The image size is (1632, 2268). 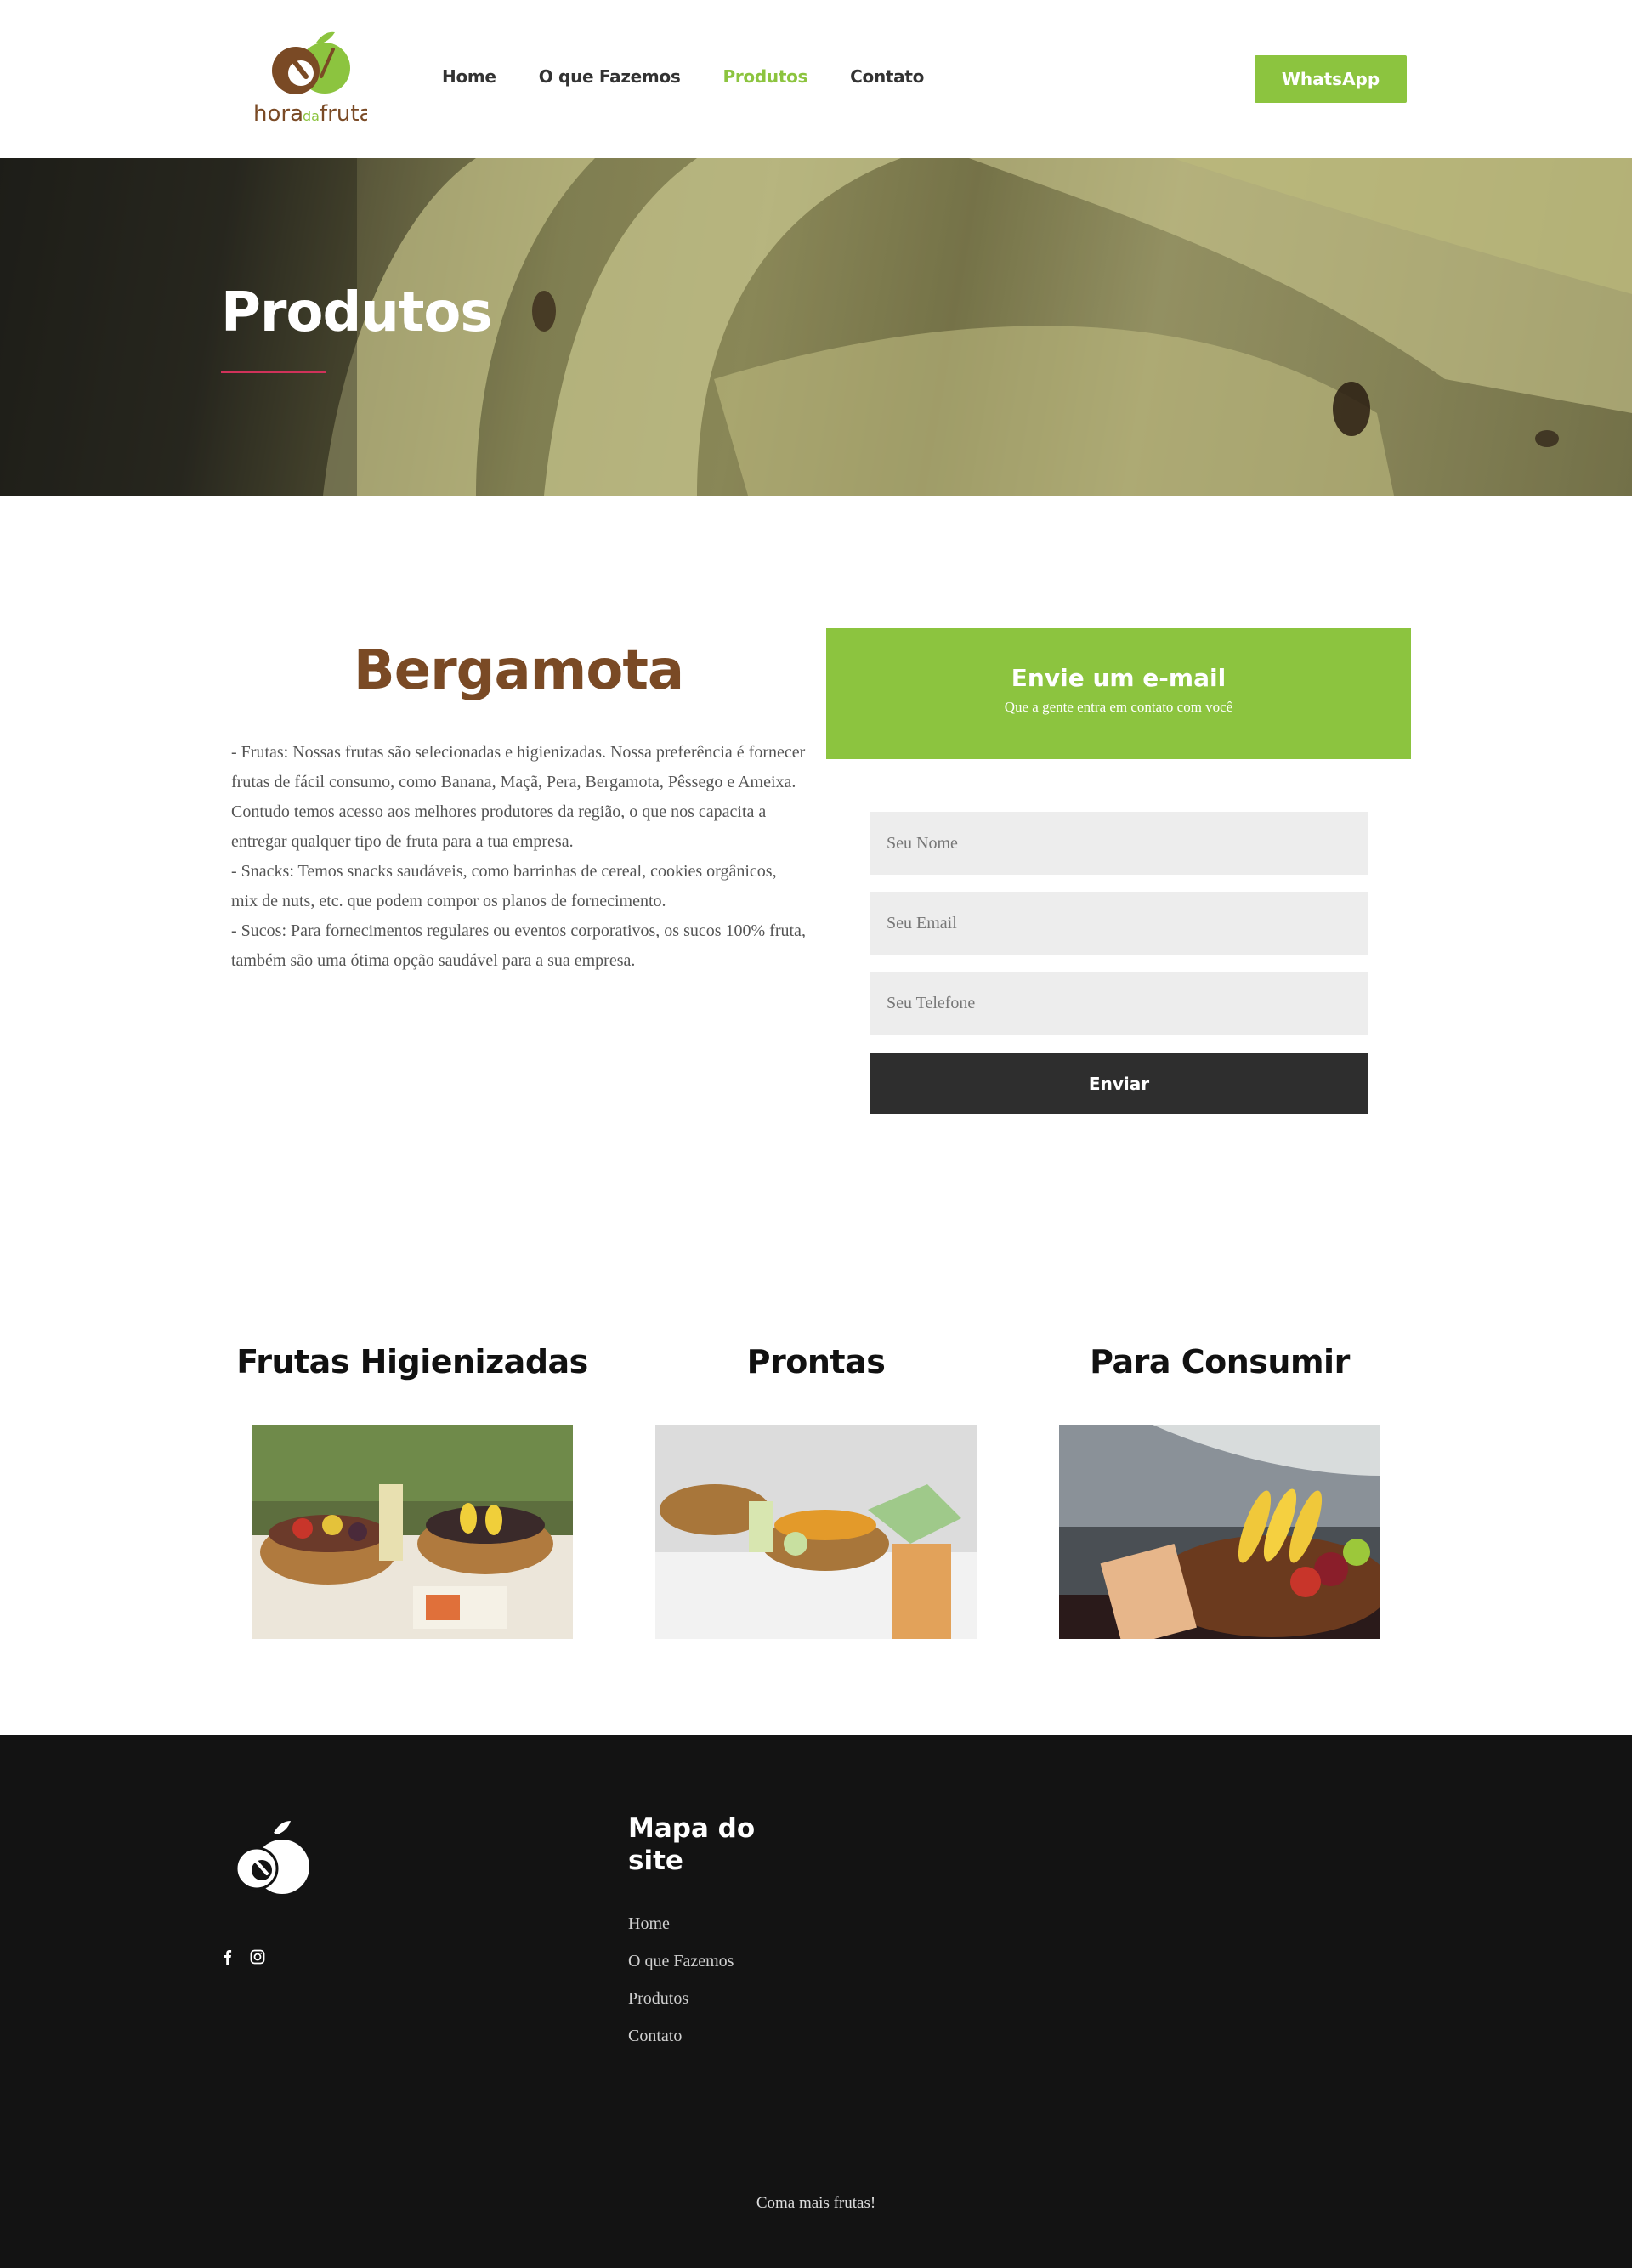 What do you see at coordinates (816, 2203) in the screenshot?
I see `footer-tagline: Coma mais frutas!` at bounding box center [816, 2203].